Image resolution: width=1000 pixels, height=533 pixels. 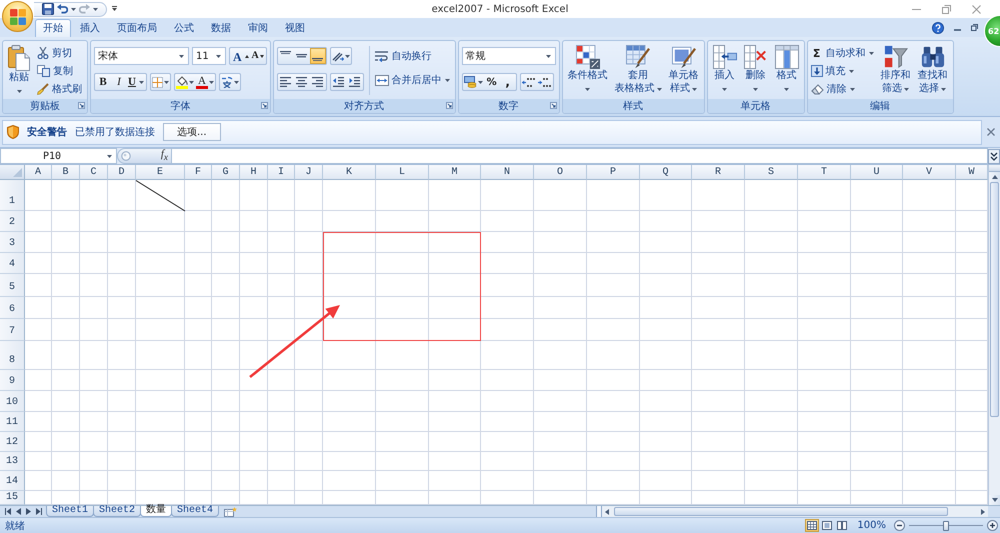 I want to click on row-header: 13, so click(x=12, y=461).